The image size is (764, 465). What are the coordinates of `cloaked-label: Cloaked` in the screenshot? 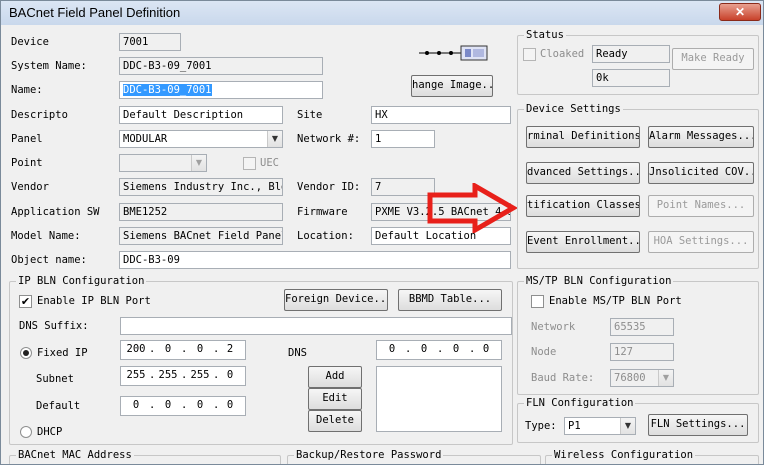 It's located at (562, 54).